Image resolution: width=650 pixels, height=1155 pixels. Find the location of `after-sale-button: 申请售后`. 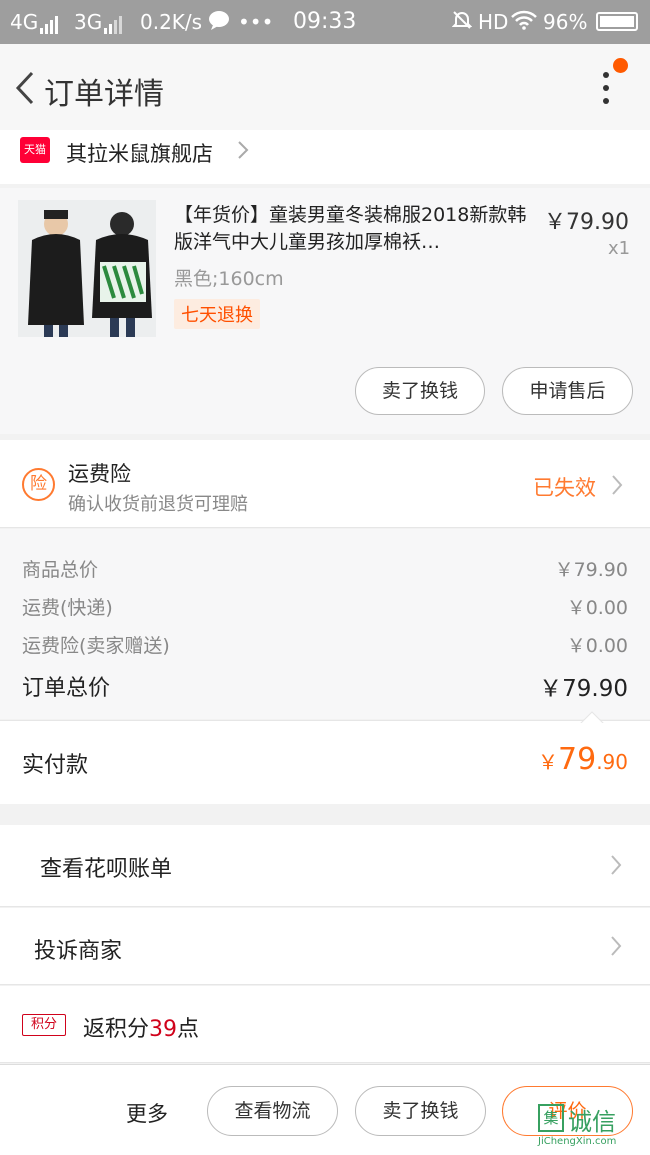

after-sale-button: 申请售后 is located at coordinates (567, 391).